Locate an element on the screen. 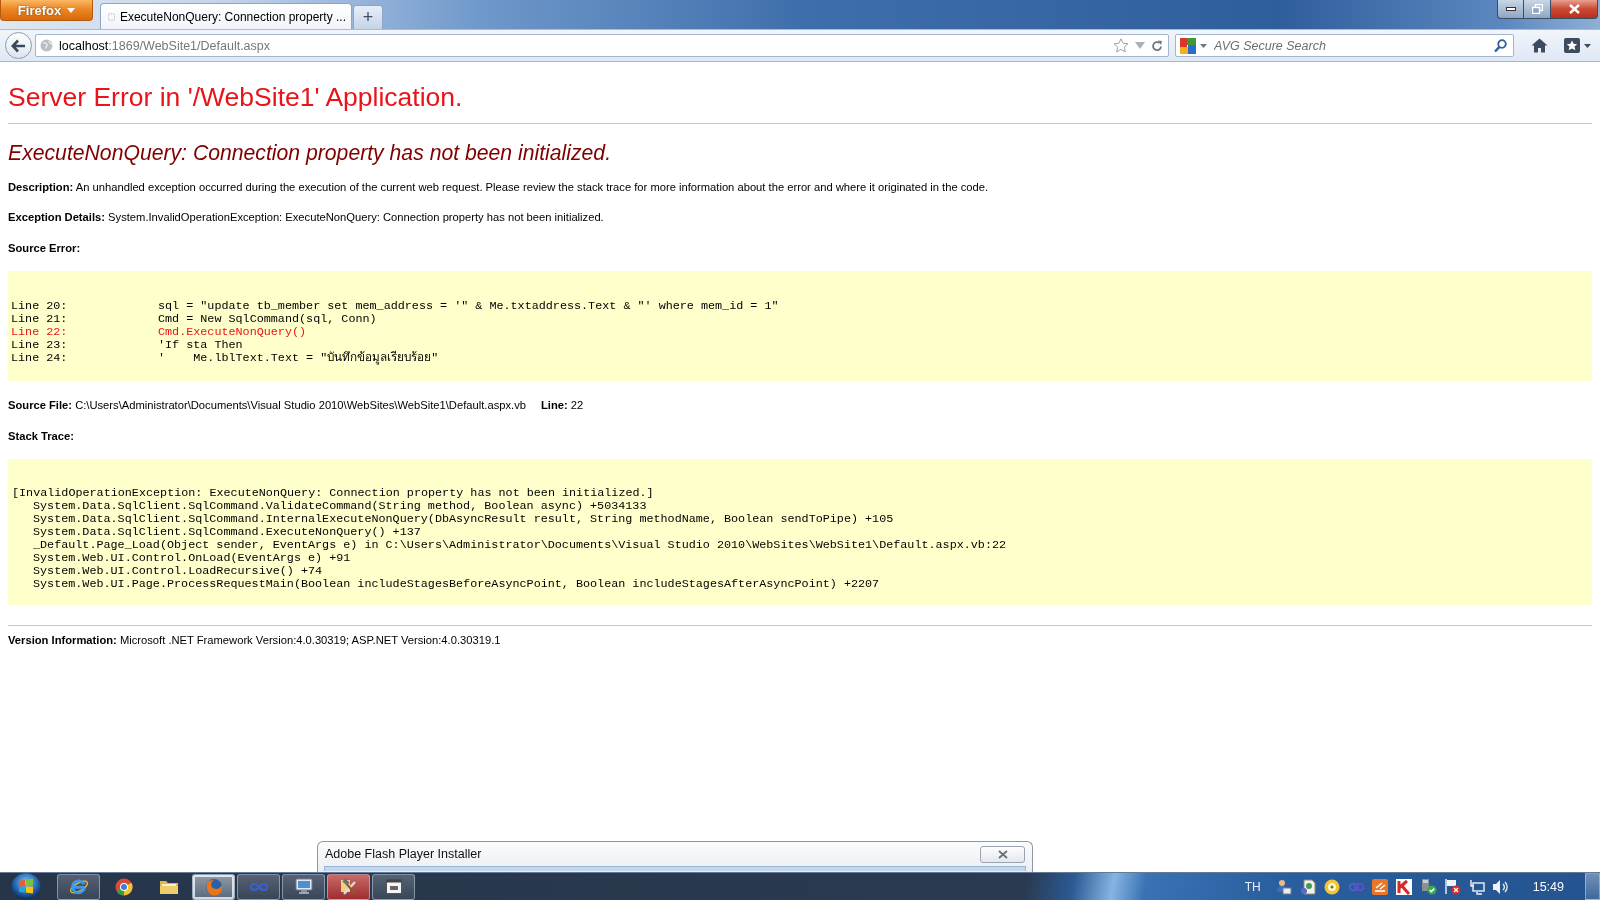 The height and width of the screenshot is (900, 1600). description-text: Description: An unhandled exception occurred during the execution of the current web request. Please review the stack trace for more information about the error and where it originated in the code. is located at coordinates (499, 187).